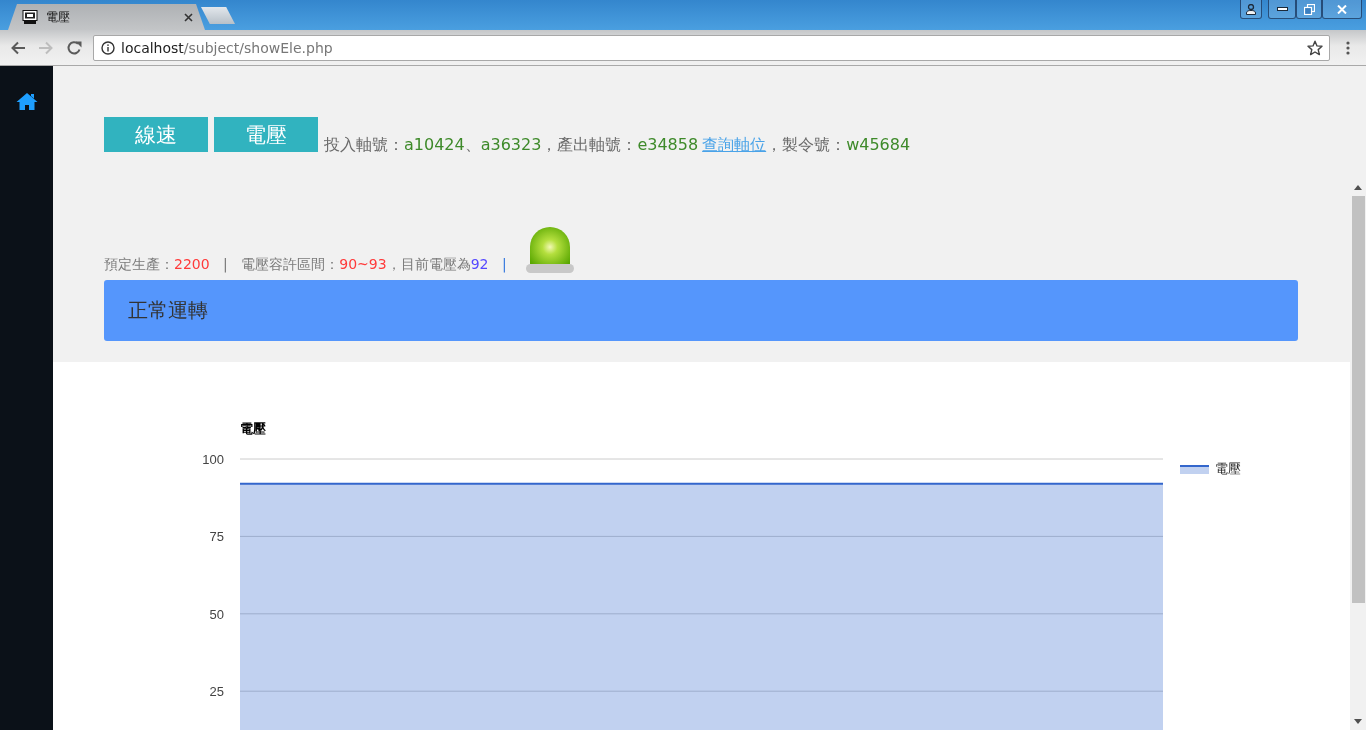 The height and width of the screenshot is (730, 1366). I want to click on person-icon, so click(1251, 9).